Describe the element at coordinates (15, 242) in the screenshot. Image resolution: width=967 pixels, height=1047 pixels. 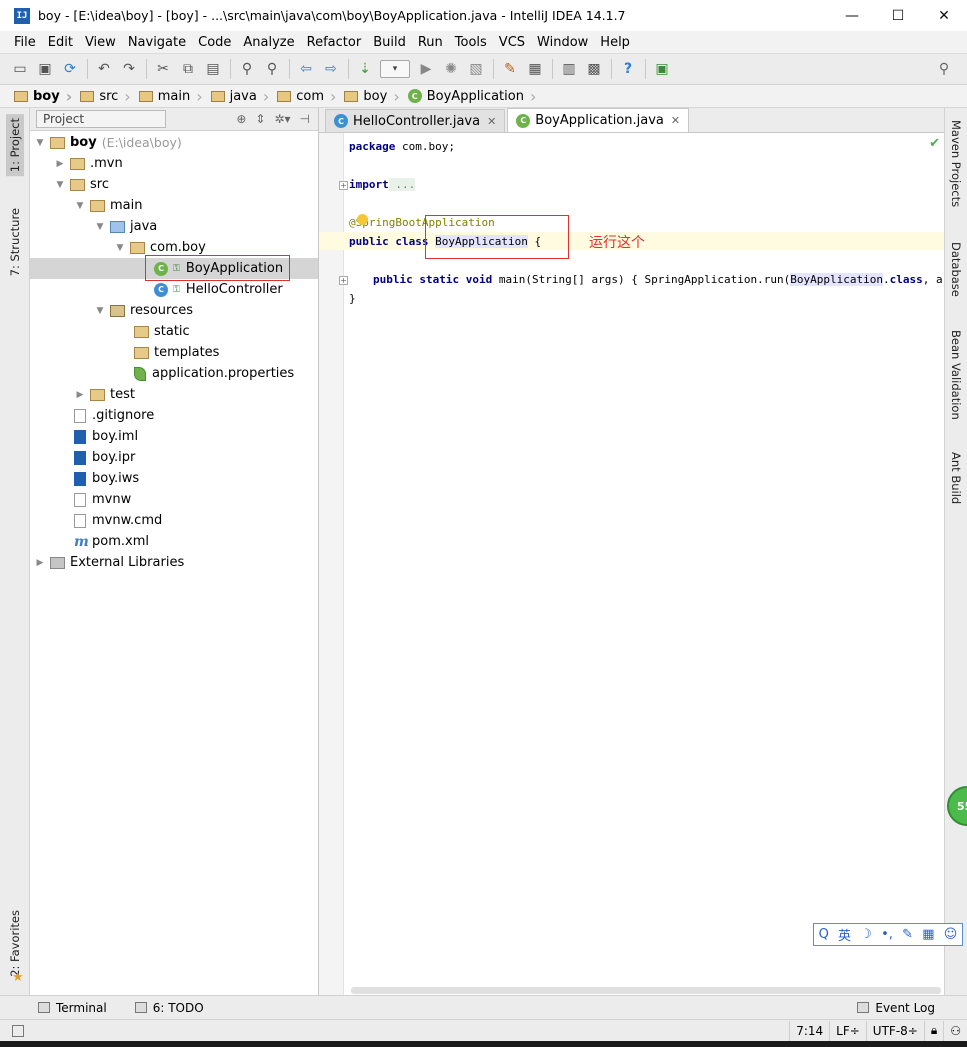
I see `tab-structure: 7: Structure` at that location.